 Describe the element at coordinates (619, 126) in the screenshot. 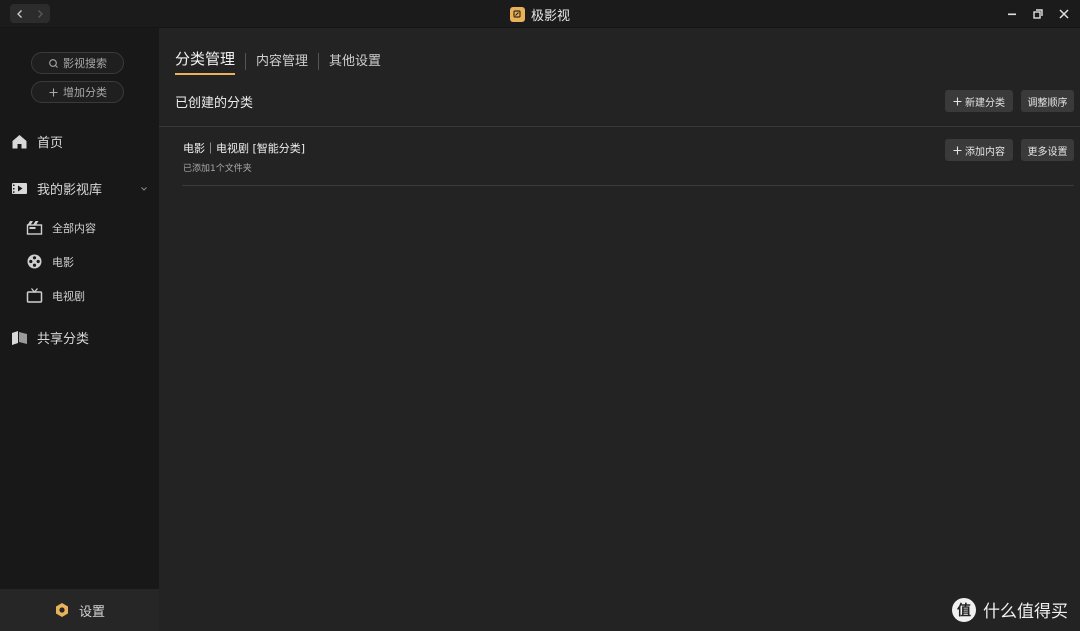

I see `header-divider` at that location.